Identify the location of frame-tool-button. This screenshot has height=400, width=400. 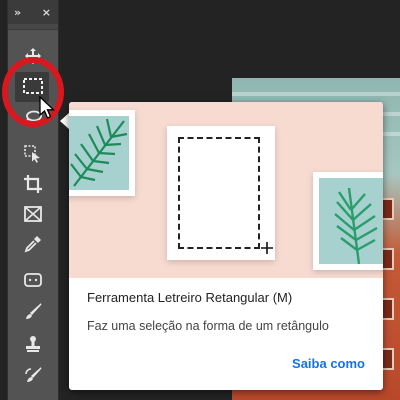
(33, 214).